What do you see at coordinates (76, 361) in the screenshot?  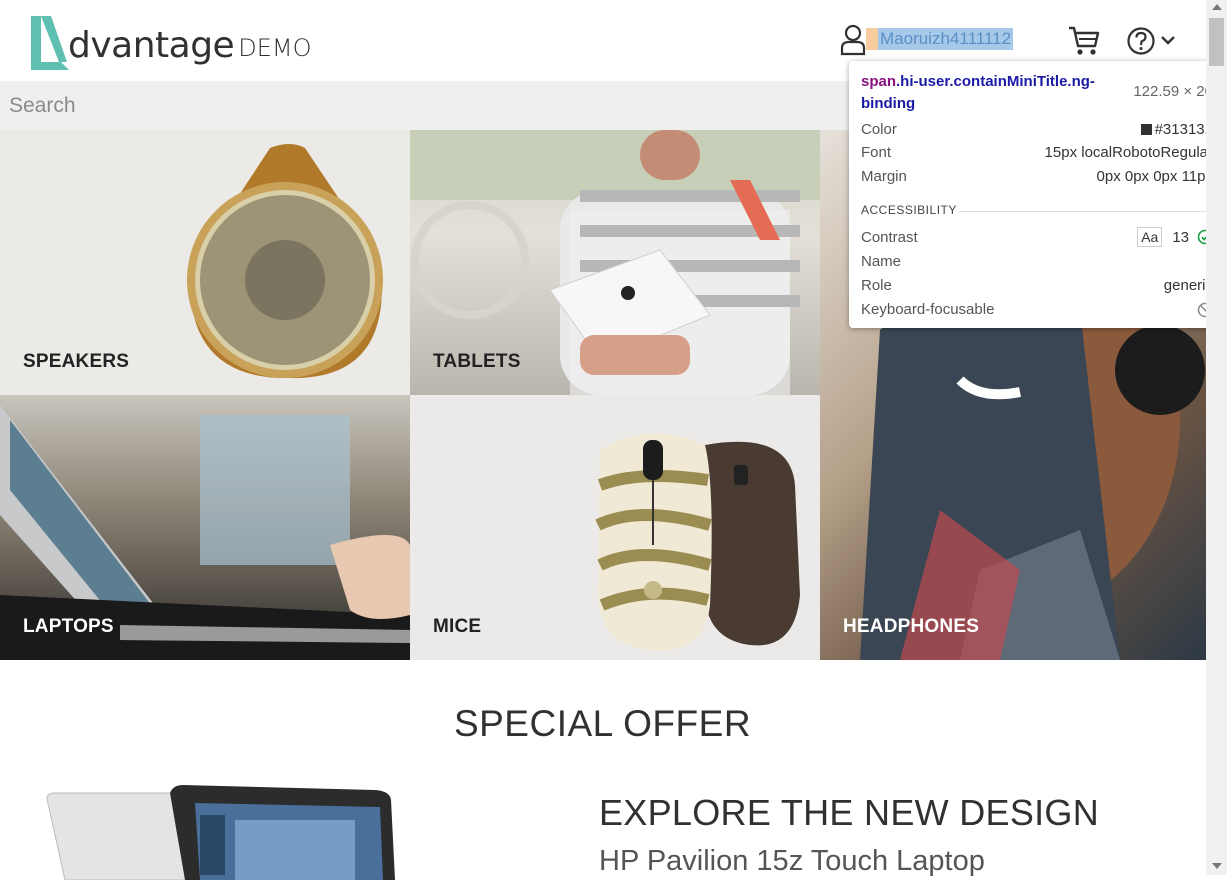 I see `category-label: SPEAKERS` at bounding box center [76, 361].